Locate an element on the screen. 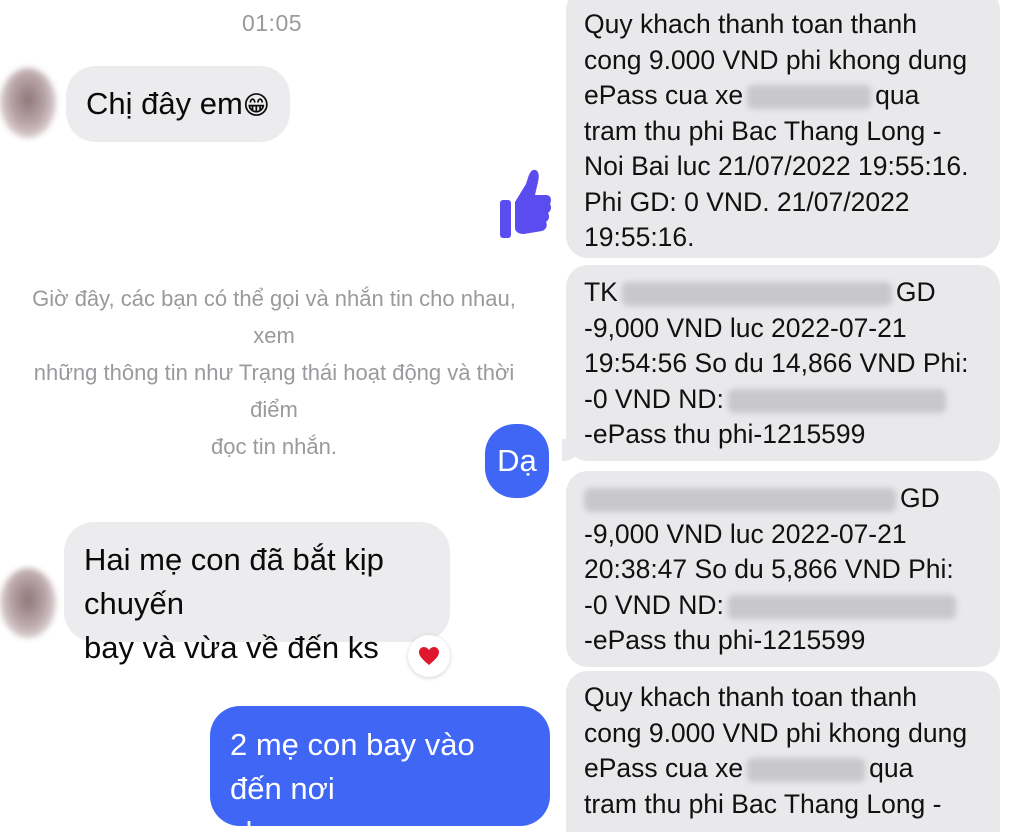 Image resolution: width=1020 pixels, height=832 pixels. bubble-tail is located at coordinates (571, 450).